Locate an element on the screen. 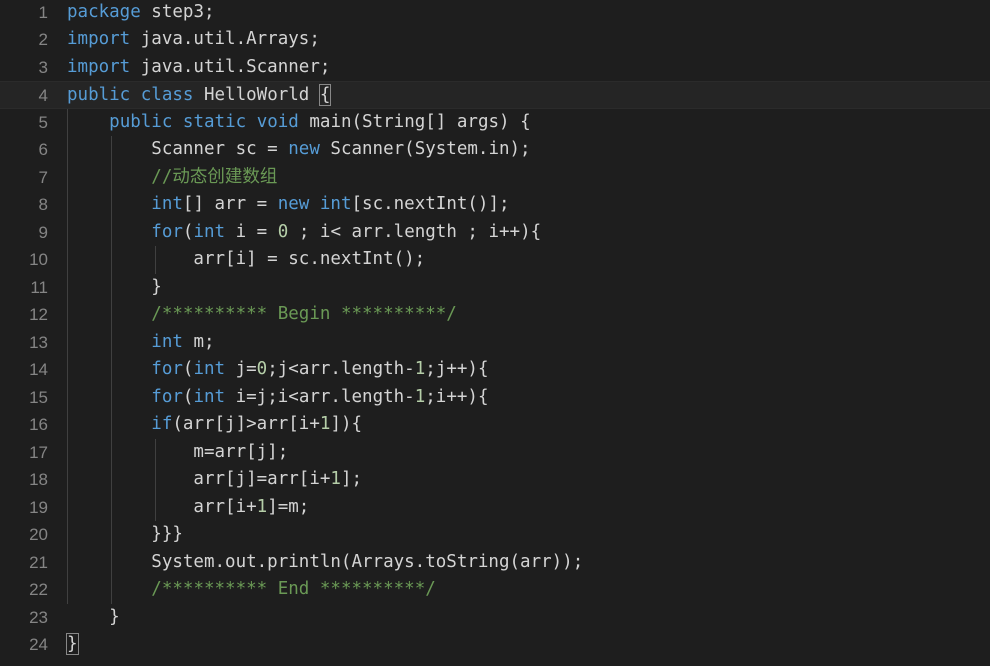  code-token: { is located at coordinates (325, 95).